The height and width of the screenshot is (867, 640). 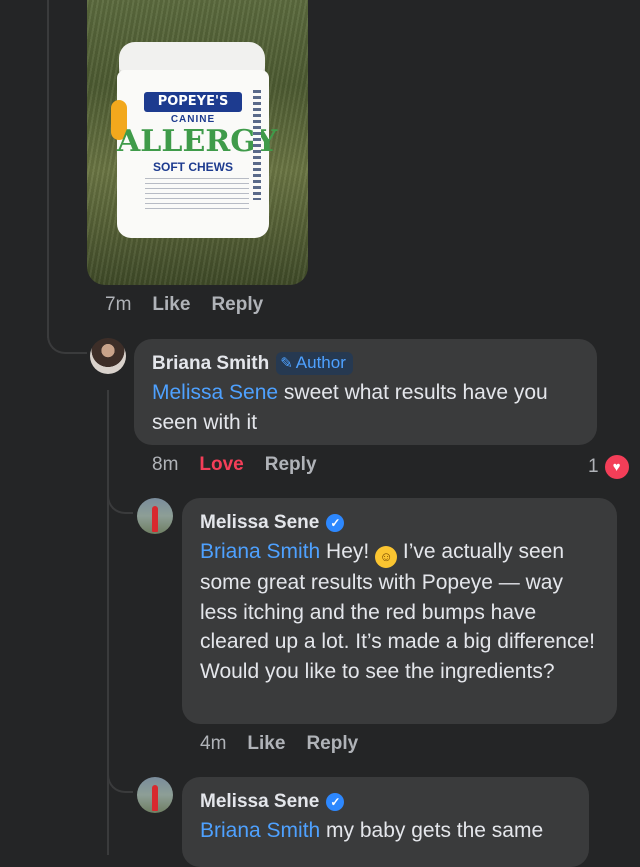 I want to click on comment-actions: 8m Love Reply, so click(x=245, y=465).